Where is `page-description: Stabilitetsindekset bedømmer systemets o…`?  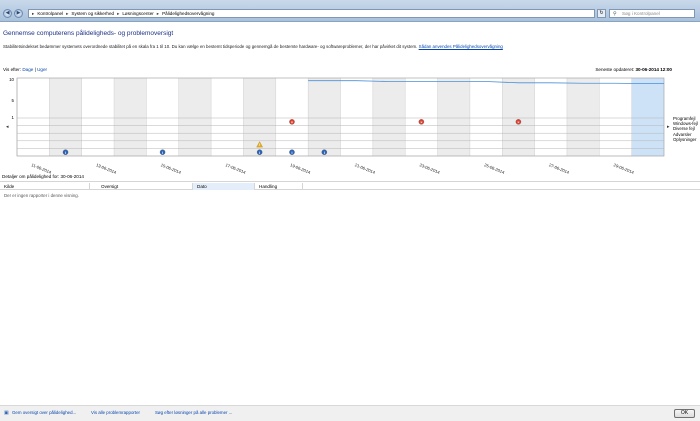 page-description: Stabilitetsindekset bedømmer systemets o… is located at coordinates (253, 46).